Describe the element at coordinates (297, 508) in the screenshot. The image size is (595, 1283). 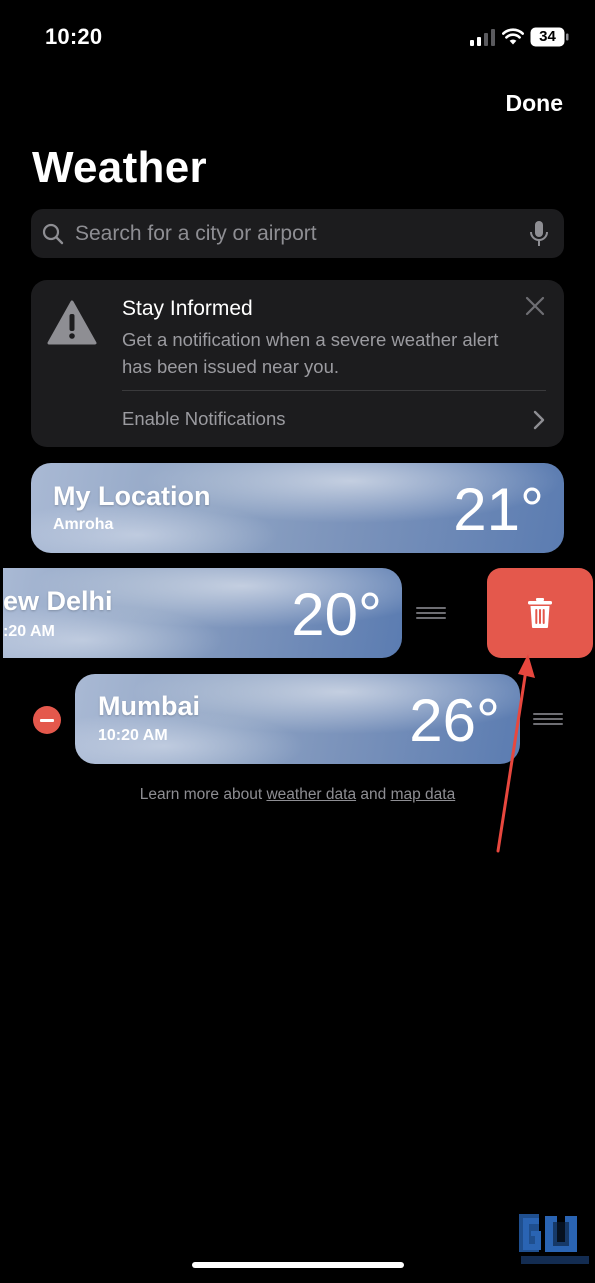
I see `location-card-my-location: My Location Amroha 21°` at that location.